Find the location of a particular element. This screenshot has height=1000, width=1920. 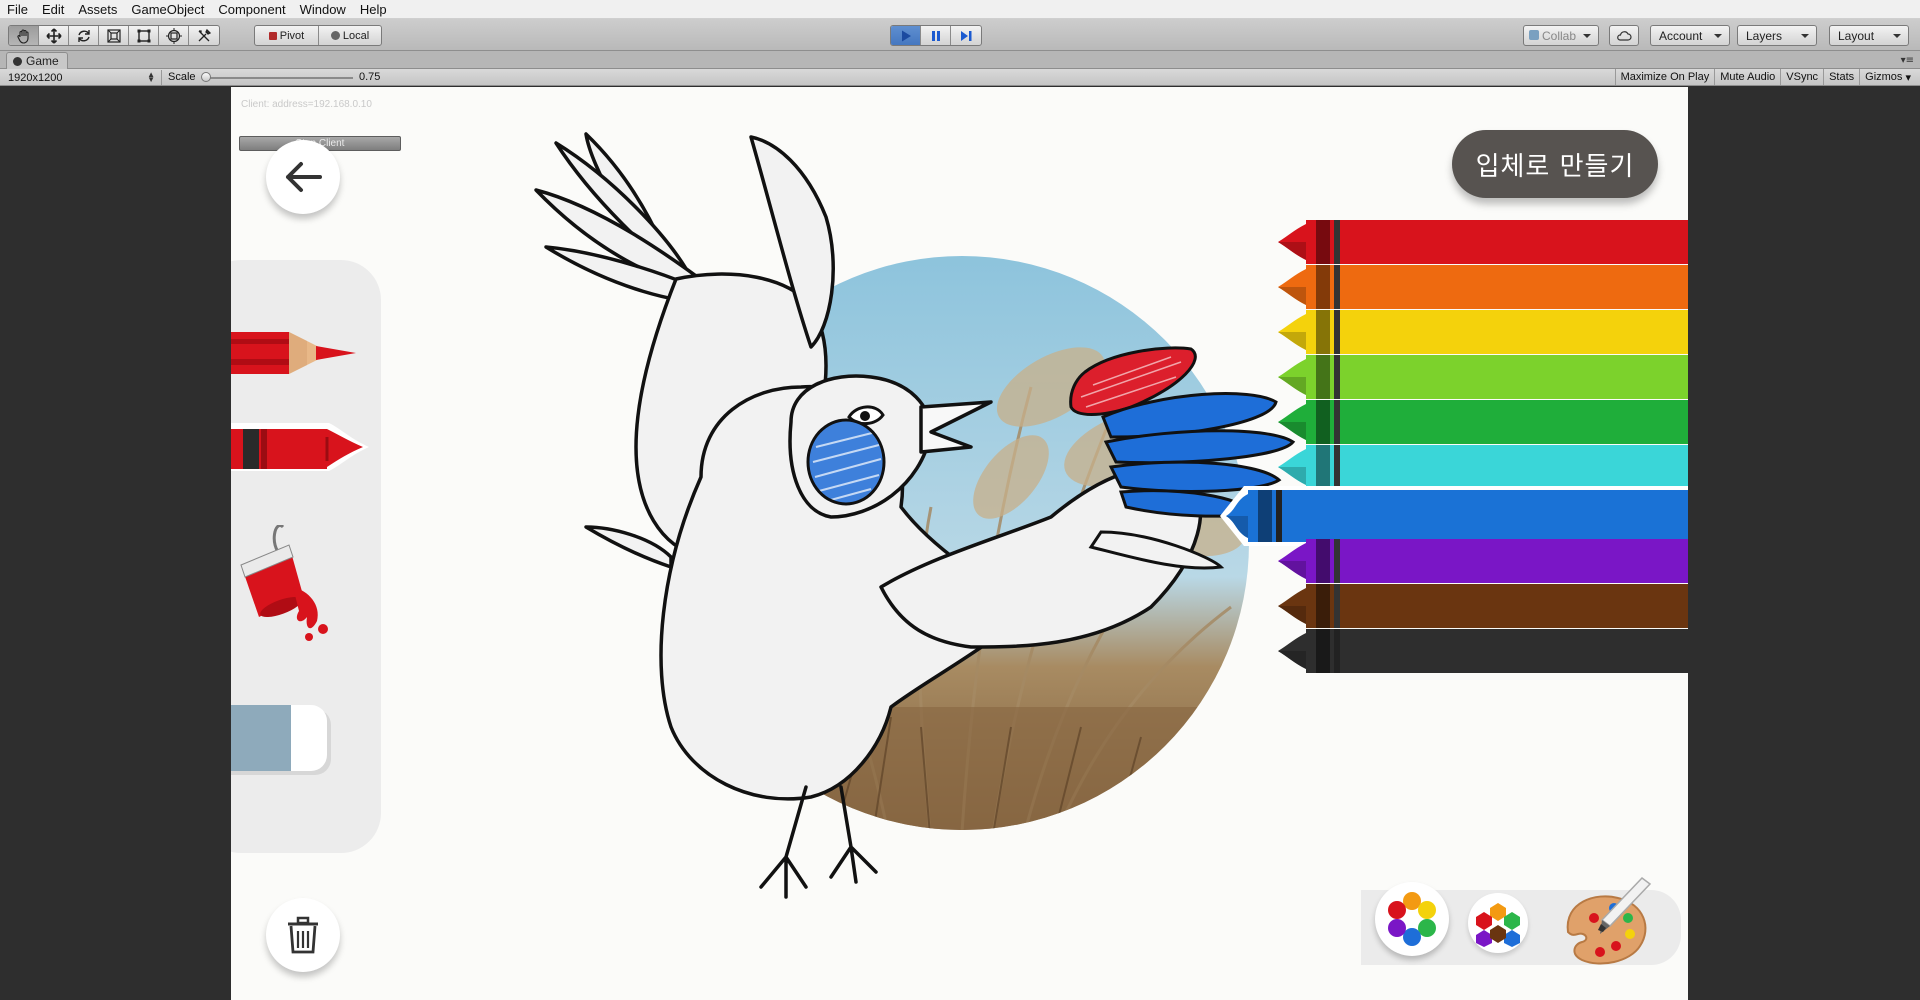

pause-button is located at coordinates (936, 35).